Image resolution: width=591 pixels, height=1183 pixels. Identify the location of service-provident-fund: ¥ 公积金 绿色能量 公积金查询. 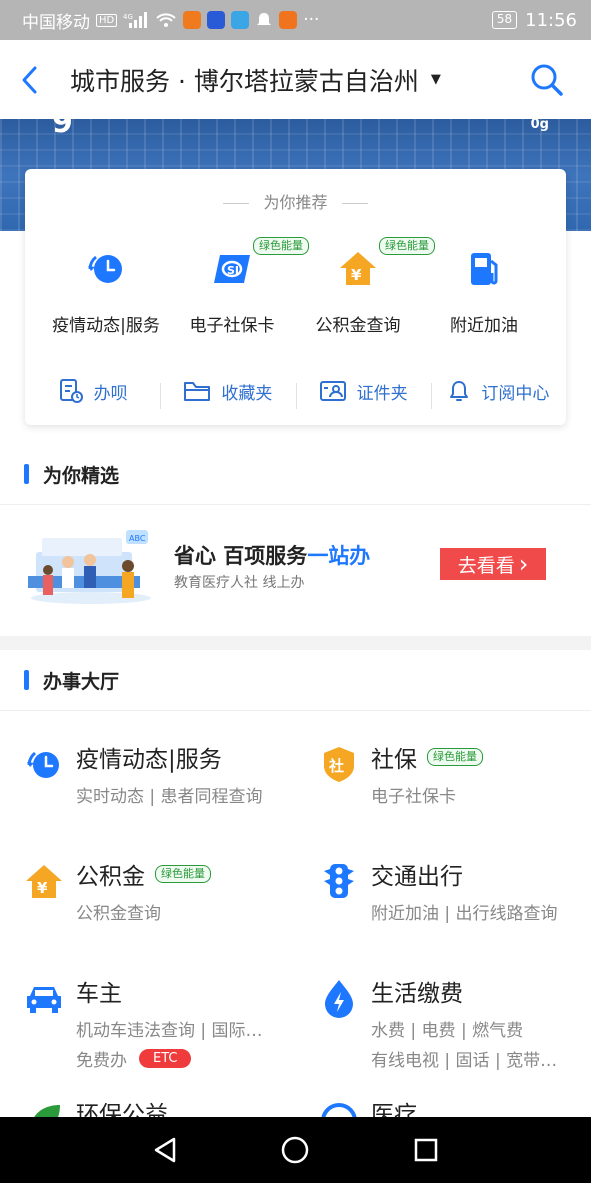
(169, 897).